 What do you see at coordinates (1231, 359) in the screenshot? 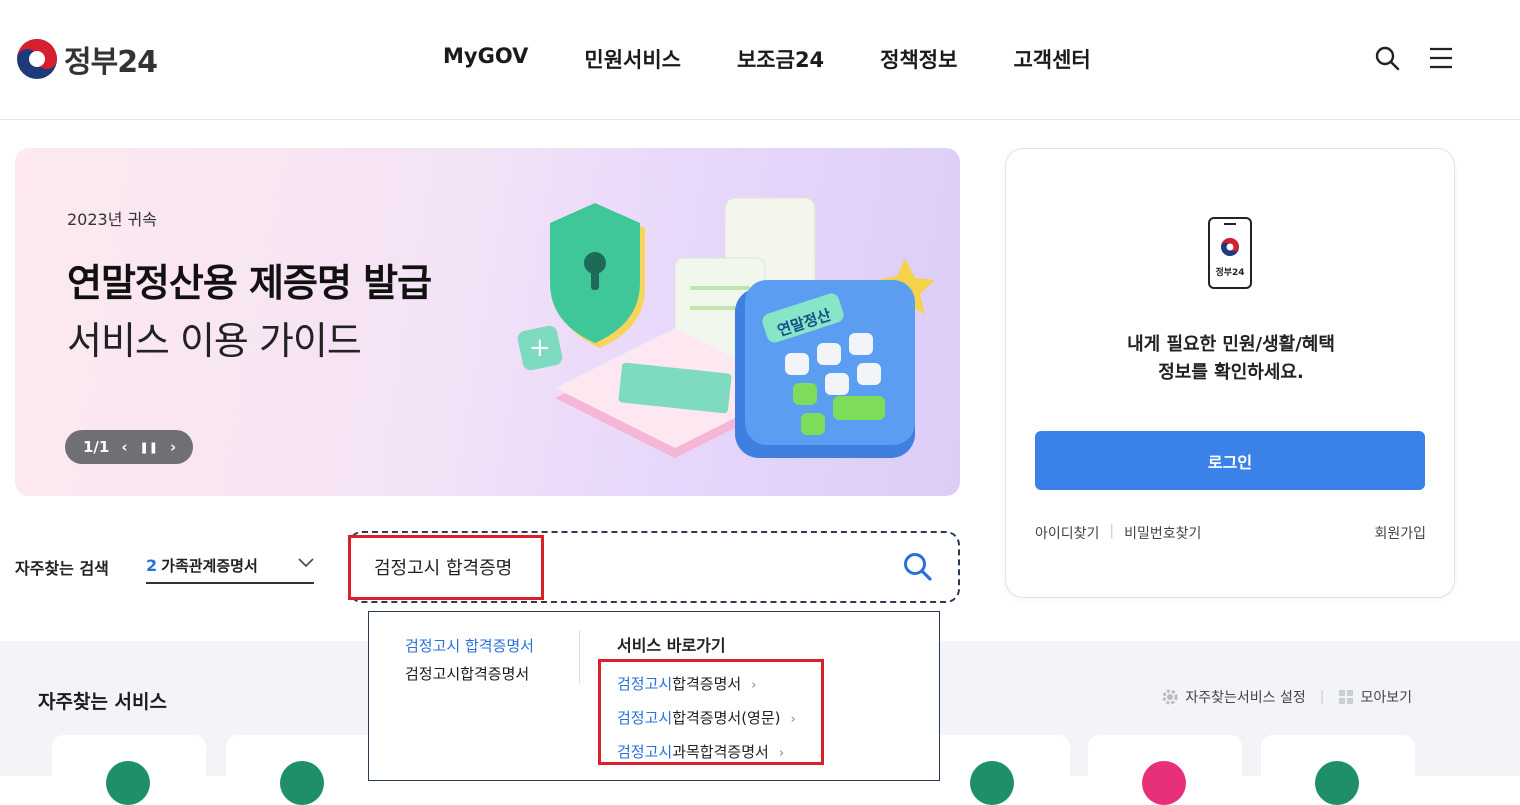
I see `login-message: 내게 필요한 민원/생활/혜택 정보를 확인하세요.` at bounding box center [1231, 359].